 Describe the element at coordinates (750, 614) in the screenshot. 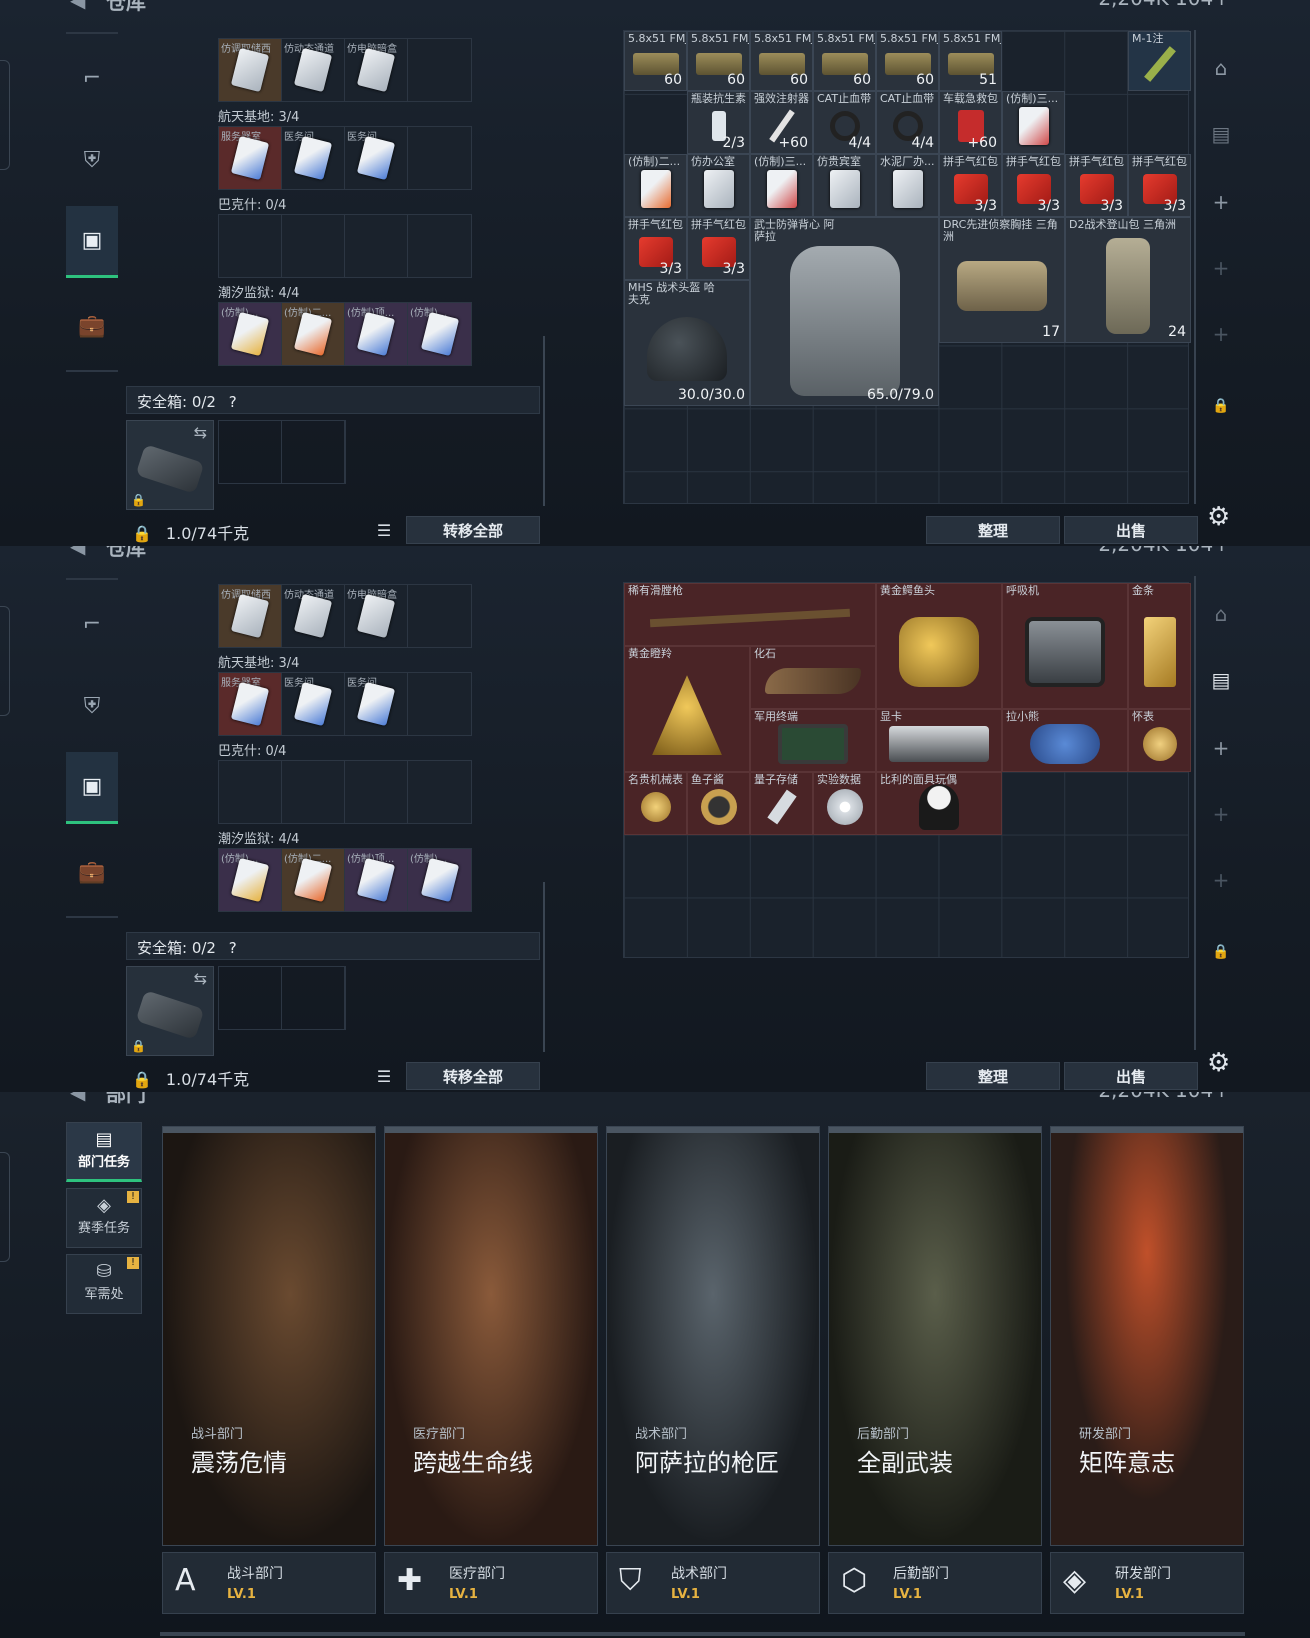

I see `stash-item: 稀有滑膛枪` at that location.